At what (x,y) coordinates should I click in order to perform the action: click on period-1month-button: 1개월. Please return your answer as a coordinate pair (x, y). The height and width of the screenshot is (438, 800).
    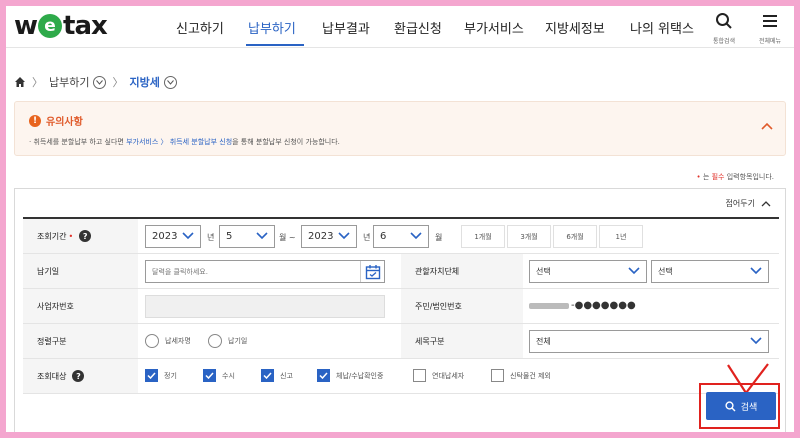
    Looking at the image, I should click on (483, 236).